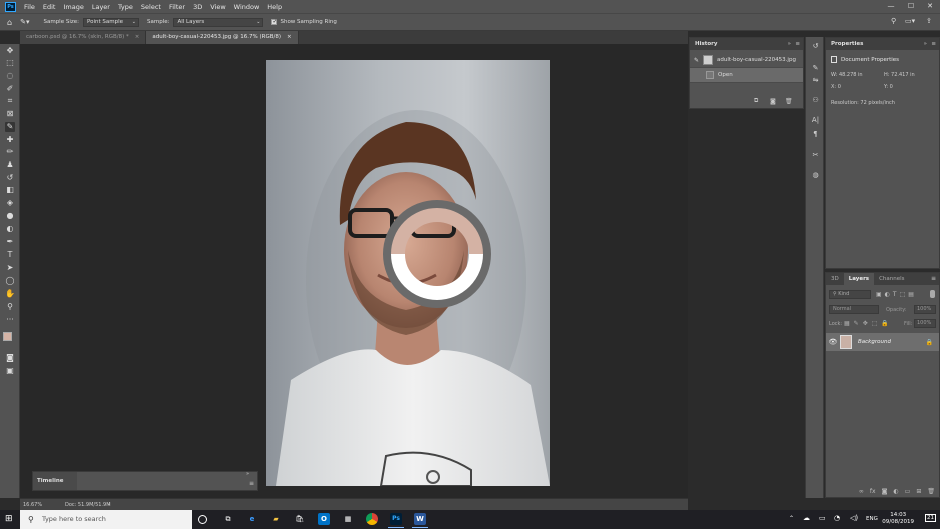 The height and width of the screenshot is (529, 940). Describe the element at coordinates (806, 518) in the screenshot. I see `cloud-icon: ☁` at that location.